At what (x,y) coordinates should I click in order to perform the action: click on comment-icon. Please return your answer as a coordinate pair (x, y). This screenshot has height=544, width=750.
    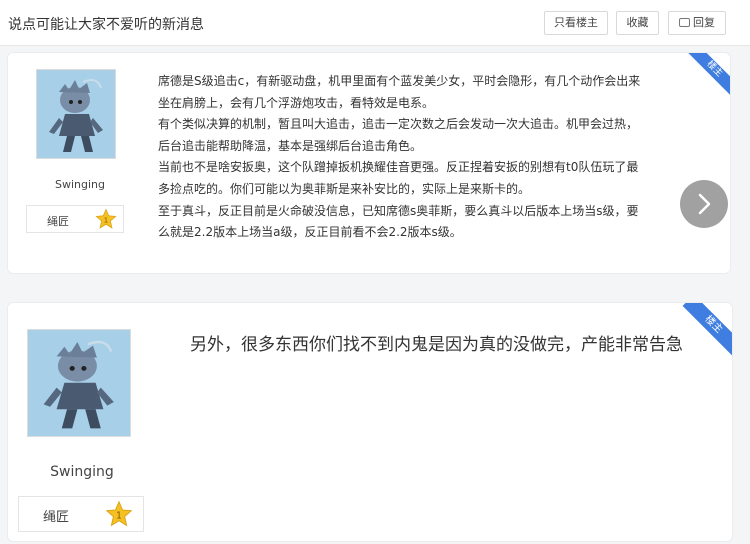
    Looking at the image, I should click on (684, 22).